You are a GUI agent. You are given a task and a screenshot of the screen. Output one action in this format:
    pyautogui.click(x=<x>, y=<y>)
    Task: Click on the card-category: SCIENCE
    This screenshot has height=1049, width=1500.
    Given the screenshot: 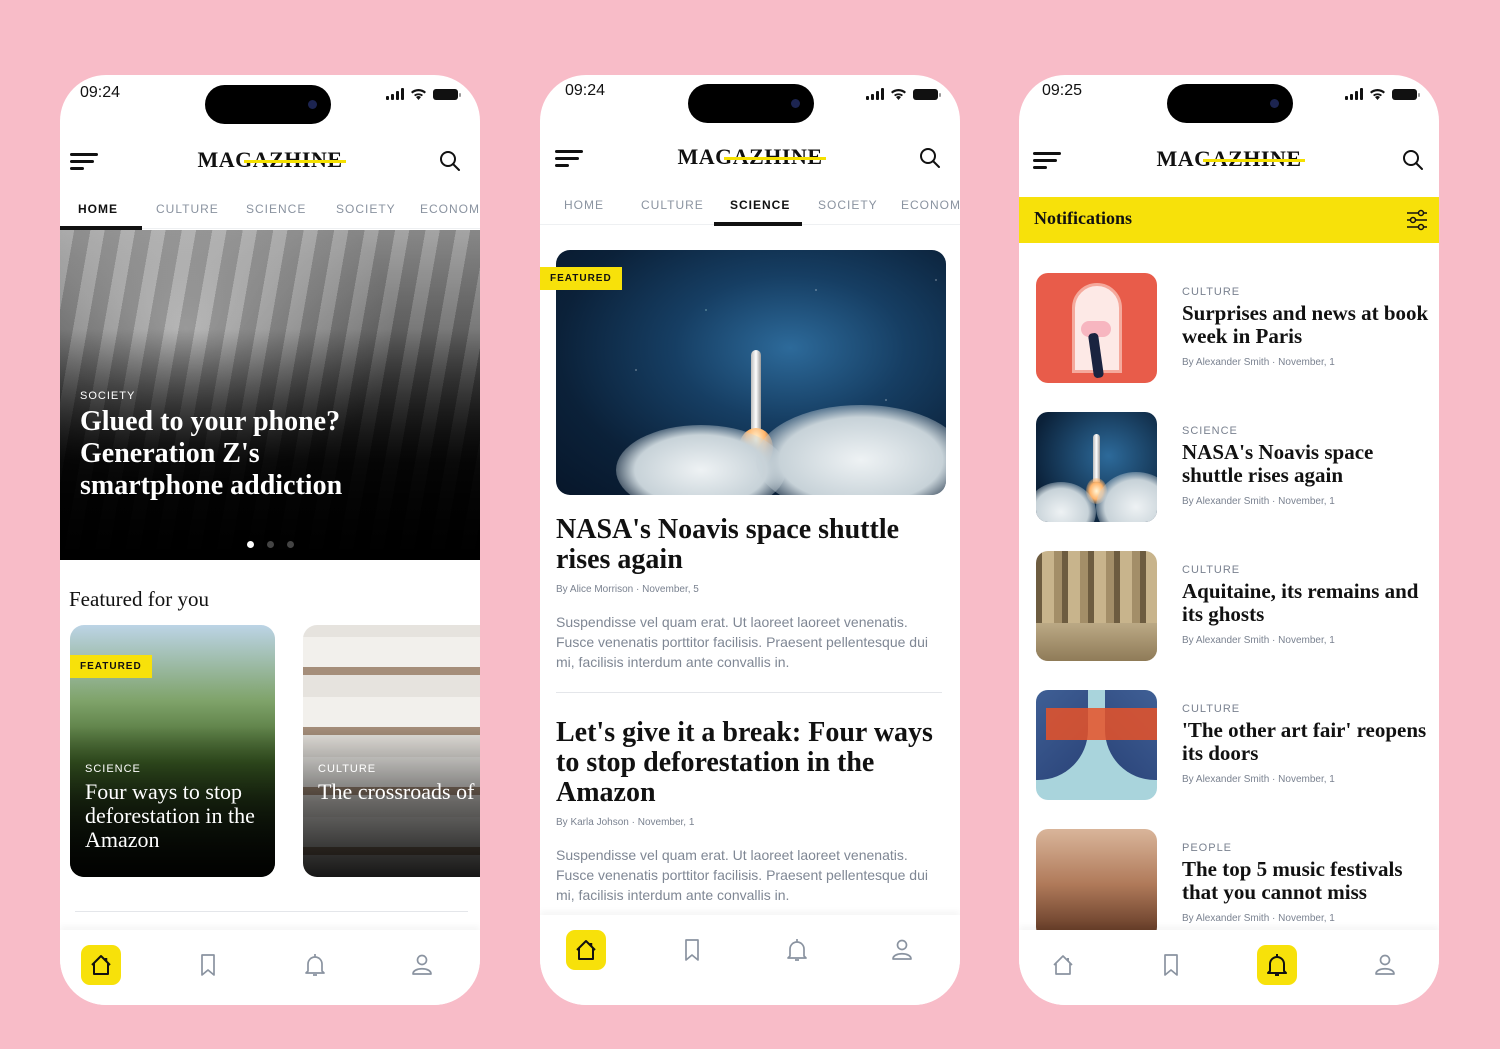 What is the action you would take?
    pyautogui.click(x=113, y=769)
    